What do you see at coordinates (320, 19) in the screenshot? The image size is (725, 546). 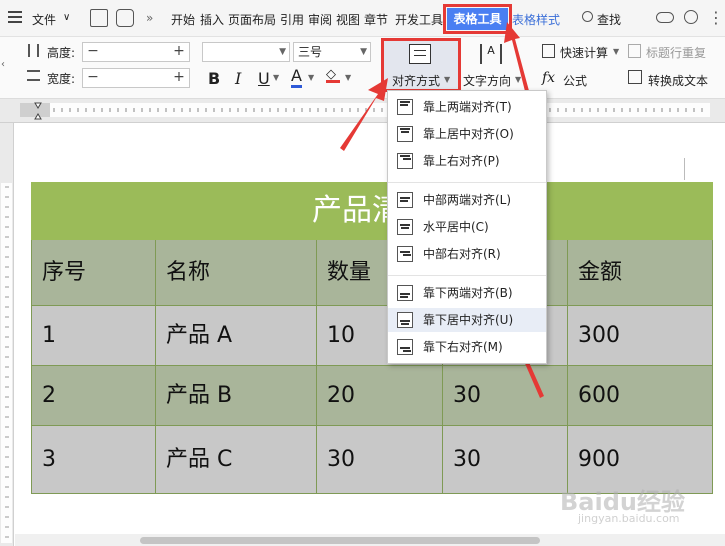 I see `tab-review: 审阅` at bounding box center [320, 19].